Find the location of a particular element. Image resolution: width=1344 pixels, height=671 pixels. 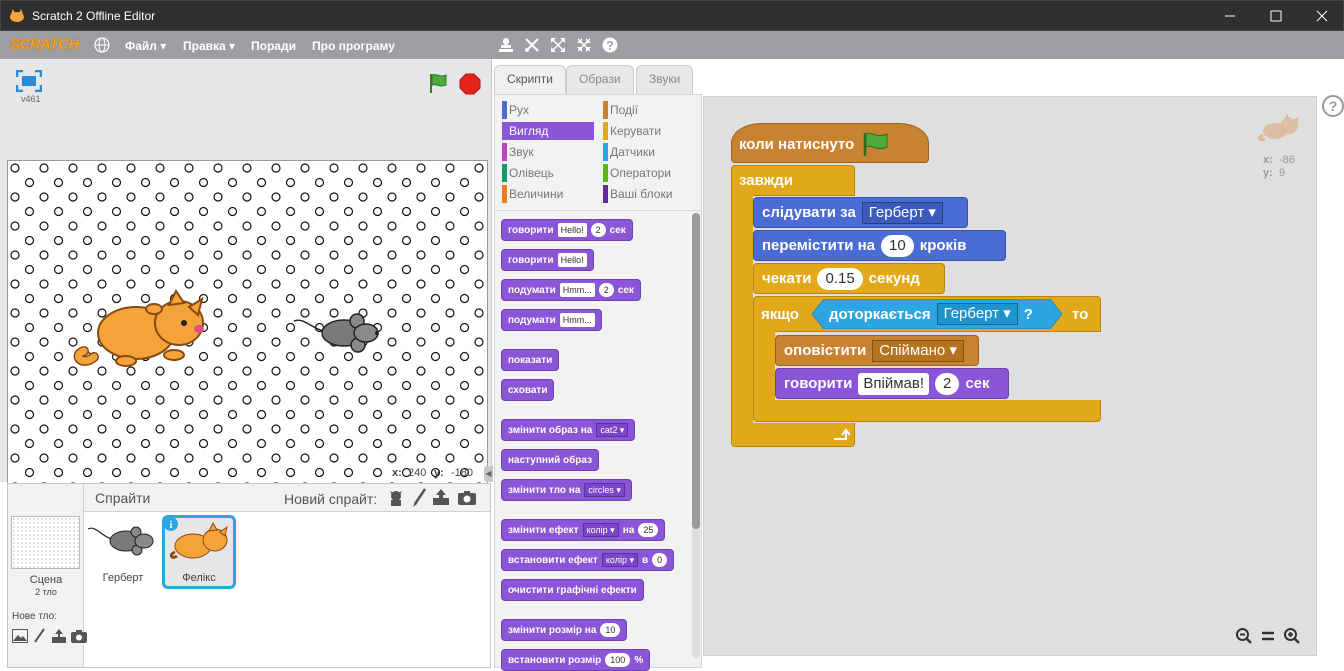

svg-text: i is located at coordinates (171, 525).